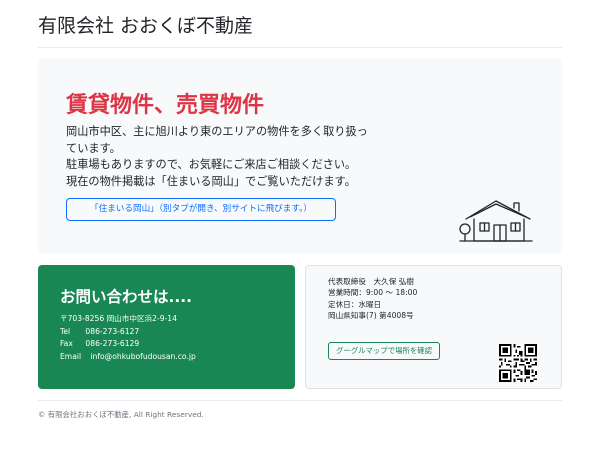  I want to click on house-outline-icon, so click(496, 221).